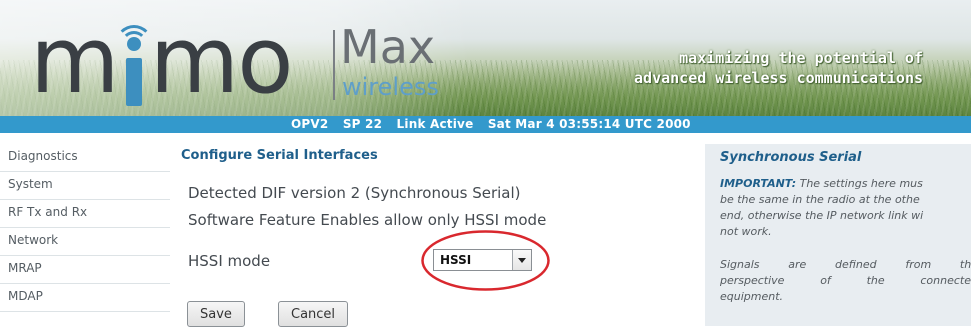  What do you see at coordinates (133, 61) in the screenshot?
I see `logo-antenna-i-icon` at bounding box center [133, 61].